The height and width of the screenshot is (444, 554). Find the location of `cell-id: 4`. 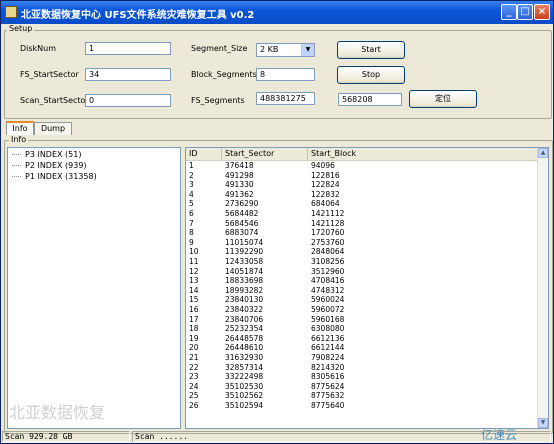

cell-id: 4 is located at coordinates (191, 194).